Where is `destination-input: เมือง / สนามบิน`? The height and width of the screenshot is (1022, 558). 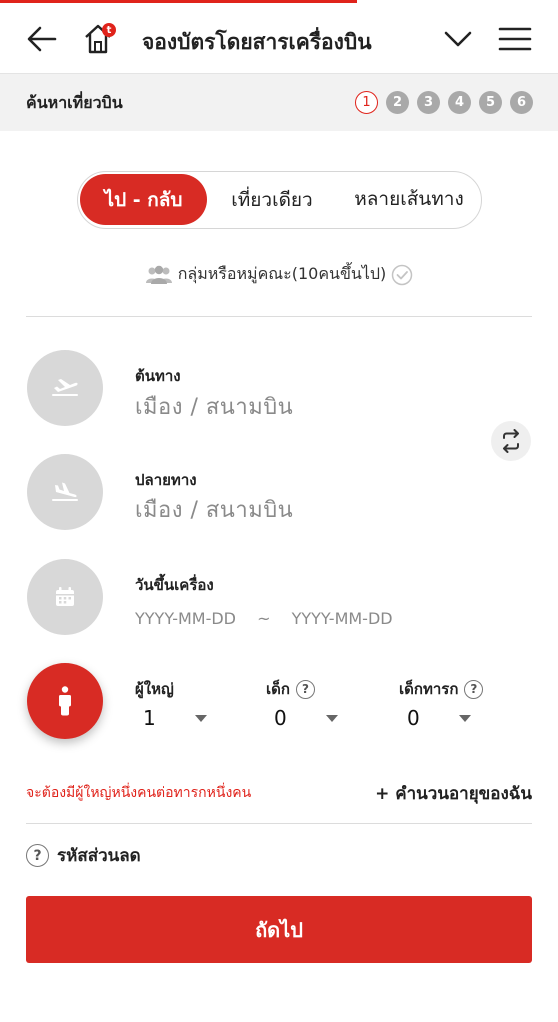 destination-input: เมือง / สนามบิน is located at coordinates (214, 509).